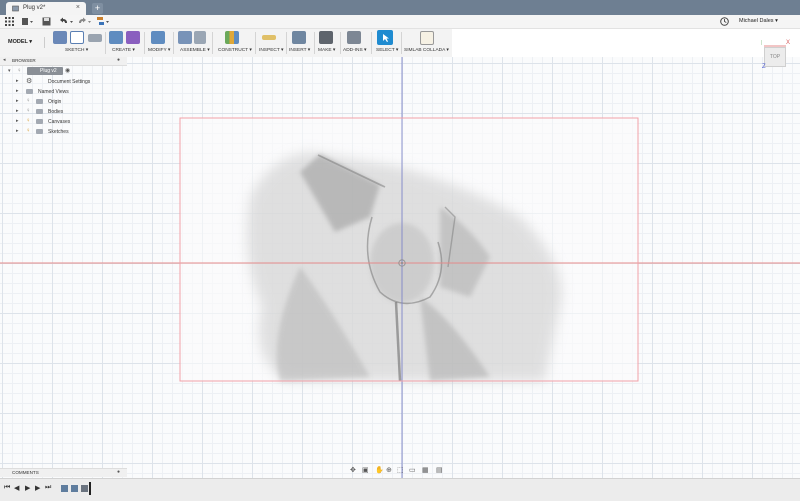 The image size is (800, 501). I want to click on browser-item-origin: ▸ ♀ Origin, so click(63, 101).